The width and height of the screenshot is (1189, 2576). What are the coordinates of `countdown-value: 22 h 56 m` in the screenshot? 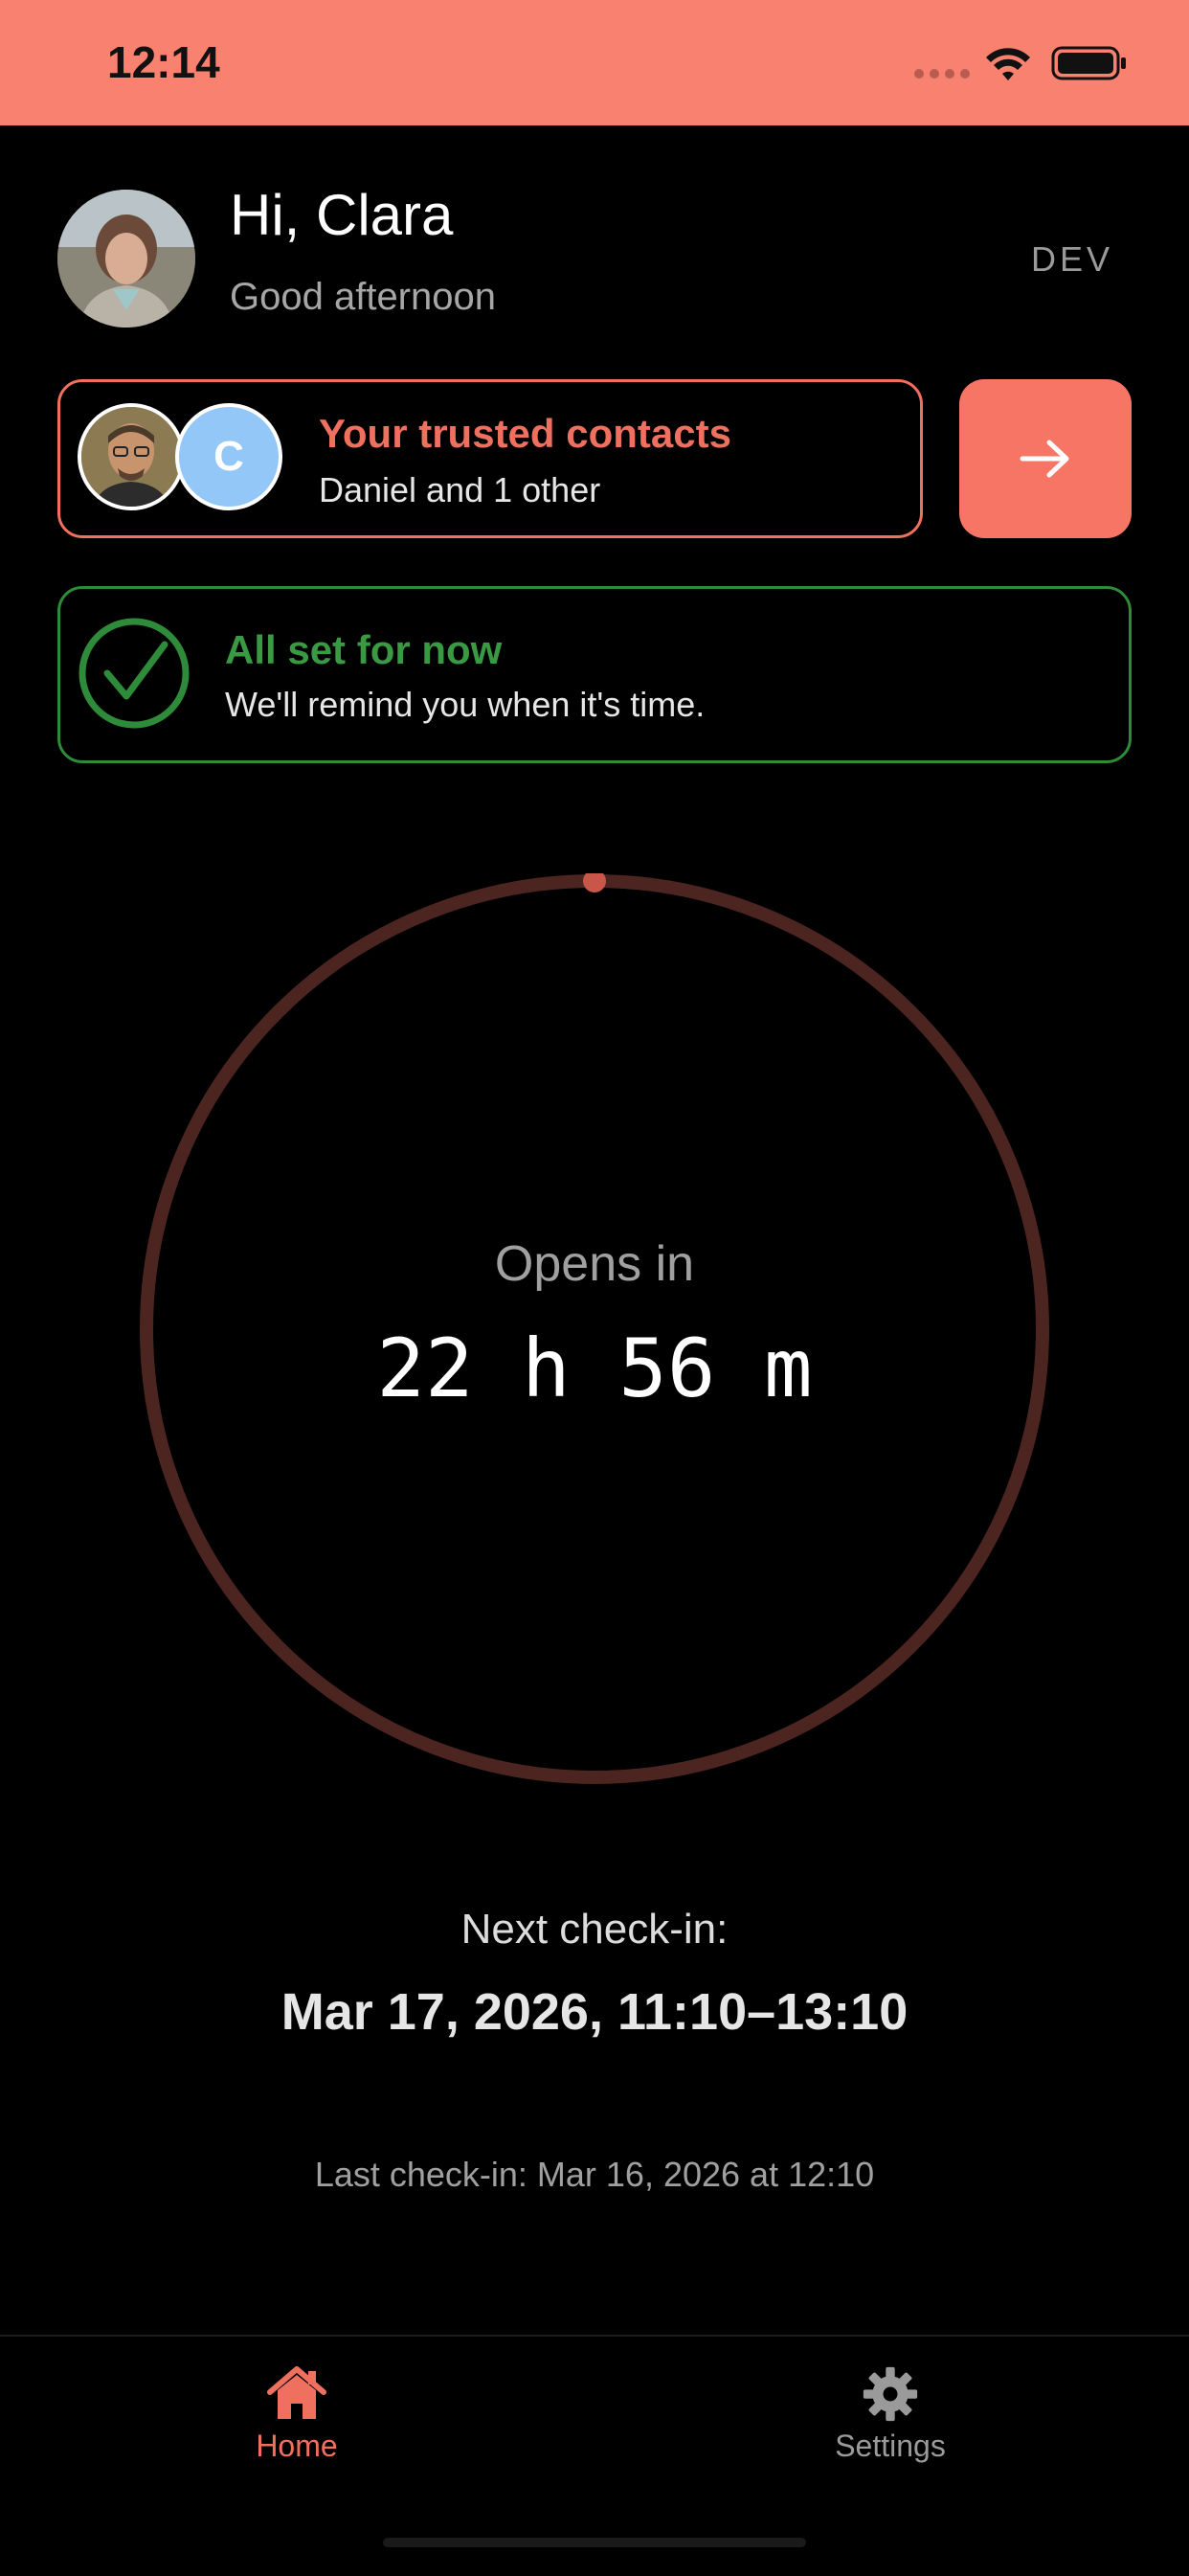 It's located at (594, 1368).